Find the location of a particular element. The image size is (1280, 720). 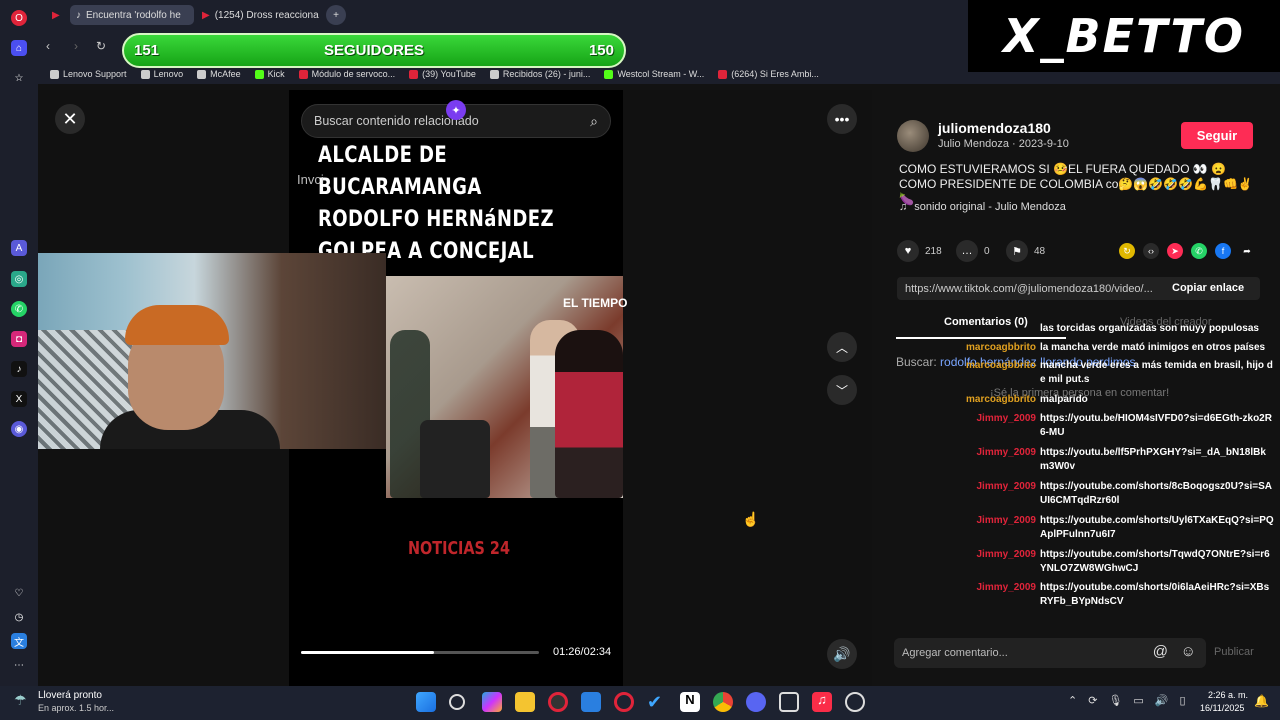

chrome-icon is located at coordinates (723, 702).